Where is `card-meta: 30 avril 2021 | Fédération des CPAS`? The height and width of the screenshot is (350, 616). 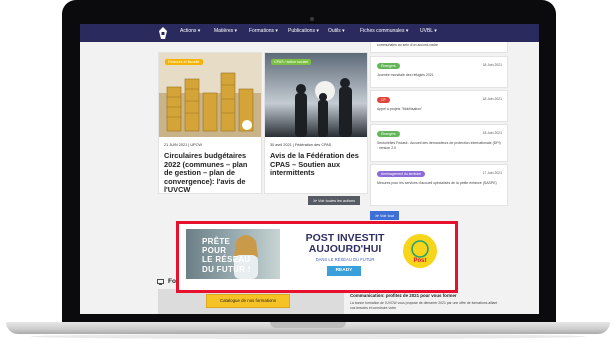
card-meta: 30 avril 2021 | Fédération des CPAS is located at coordinates (301, 145).